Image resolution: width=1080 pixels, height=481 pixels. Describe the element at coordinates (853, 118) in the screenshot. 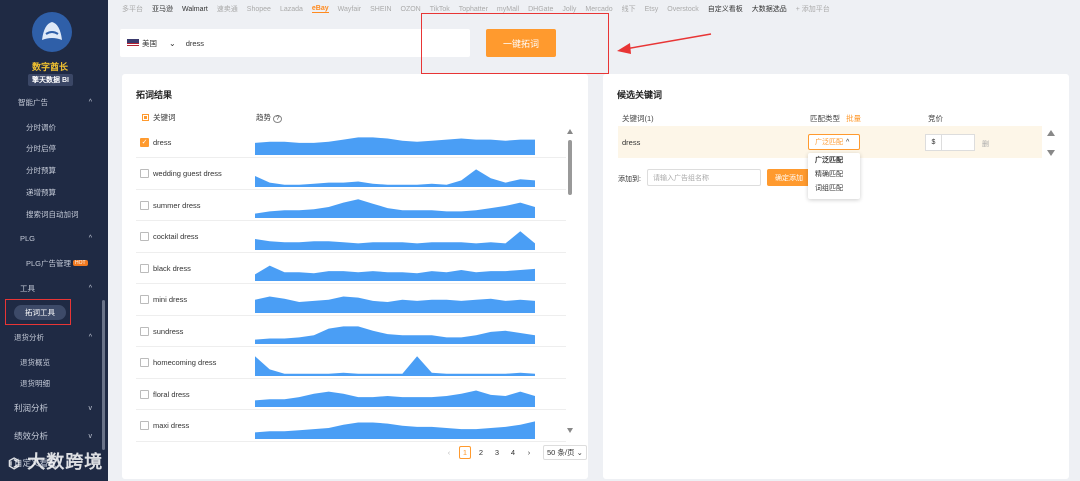

I see `batch-link: 批量` at that location.